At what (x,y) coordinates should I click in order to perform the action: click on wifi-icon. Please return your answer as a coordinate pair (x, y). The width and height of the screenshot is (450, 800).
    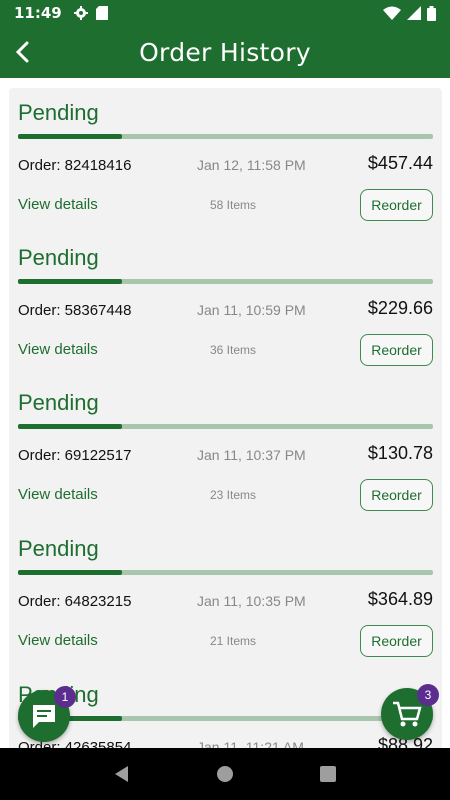
    Looking at the image, I should click on (392, 13).